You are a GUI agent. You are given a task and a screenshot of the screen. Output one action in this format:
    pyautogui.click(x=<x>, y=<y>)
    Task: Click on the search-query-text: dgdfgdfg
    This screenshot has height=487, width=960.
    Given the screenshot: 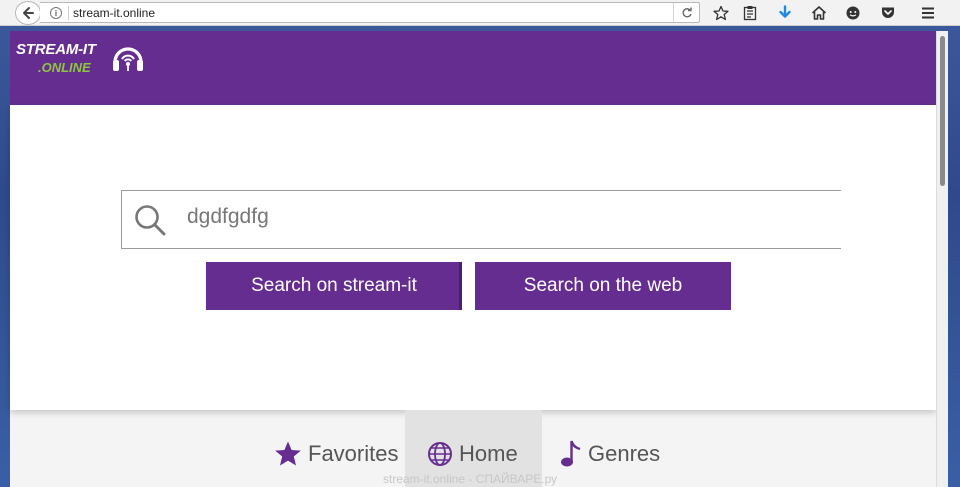 What is the action you would take?
    pyautogui.click(x=228, y=217)
    